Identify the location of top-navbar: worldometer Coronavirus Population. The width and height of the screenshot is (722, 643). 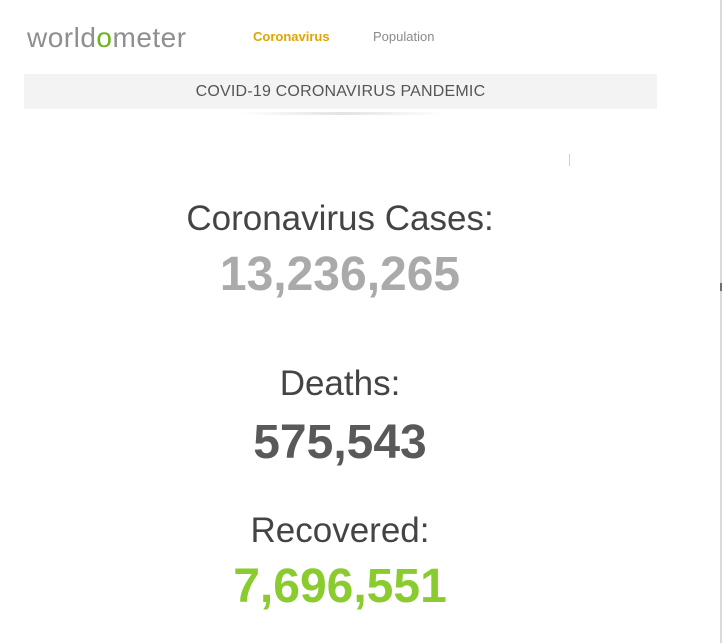
(360, 36).